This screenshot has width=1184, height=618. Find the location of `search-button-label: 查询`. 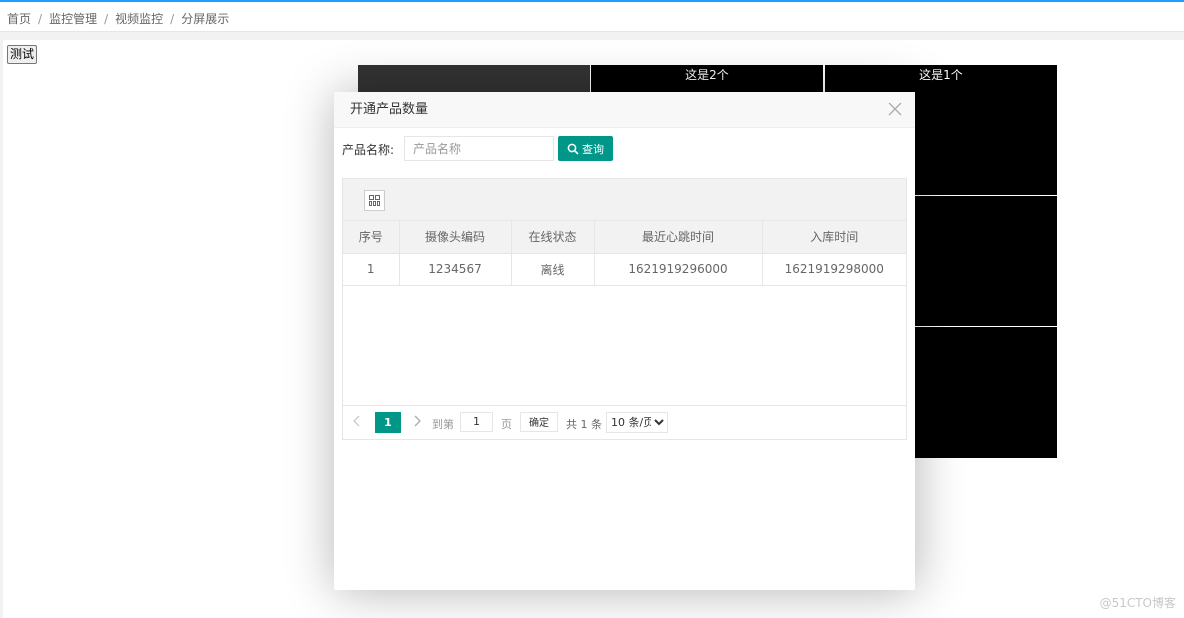

search-button-label: 查询 is located at coordinates (593, 149).